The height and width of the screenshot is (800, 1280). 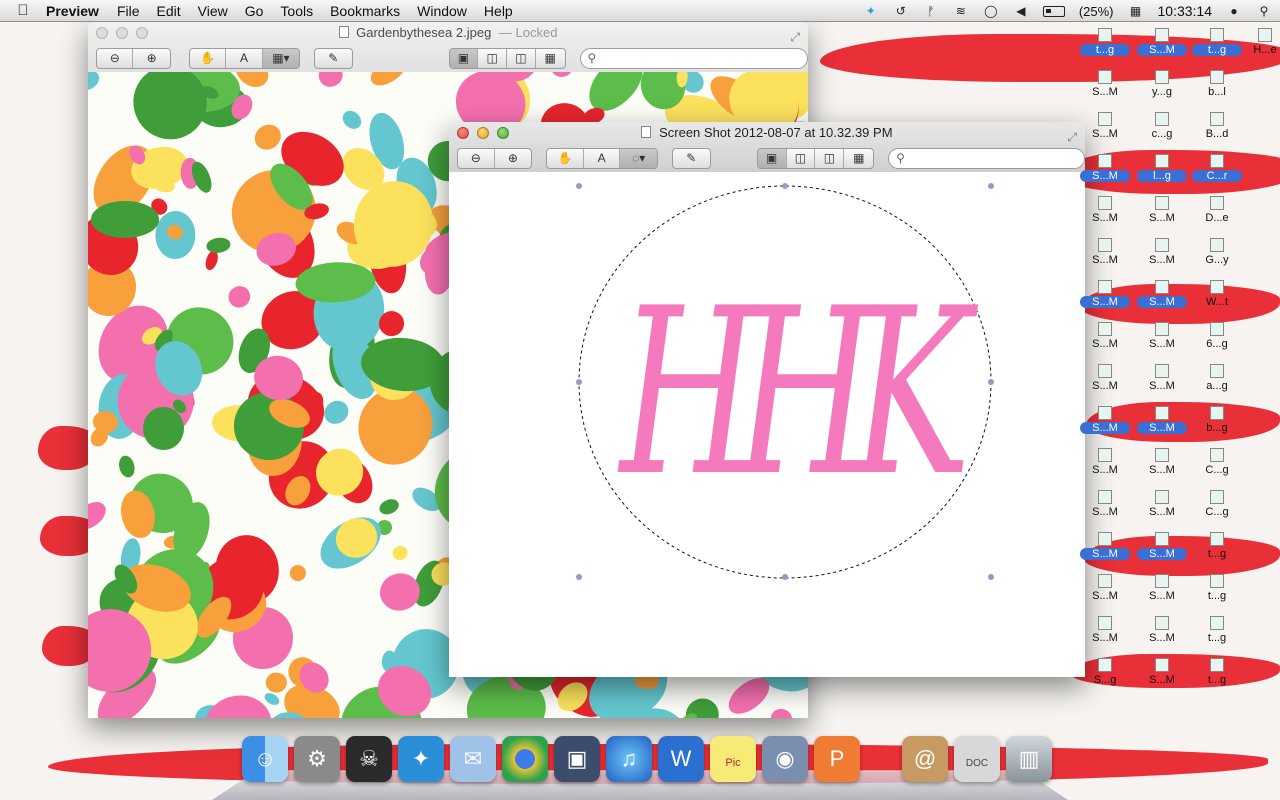 I want to click on chrome-icon, so click(x=525, y=759).